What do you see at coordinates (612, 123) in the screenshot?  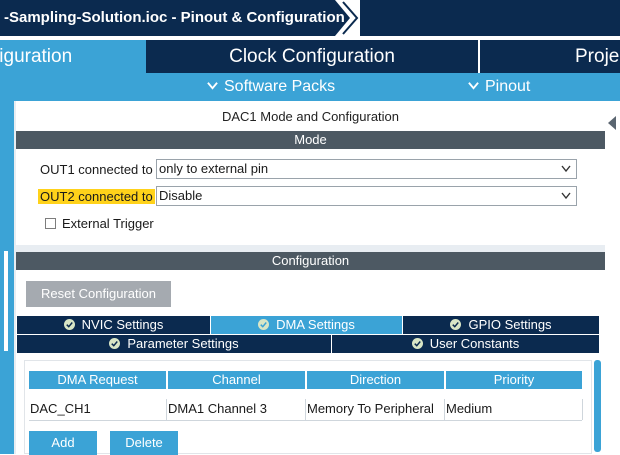 I see `collapse-arrow-icon` at bounding box center [612, 123].